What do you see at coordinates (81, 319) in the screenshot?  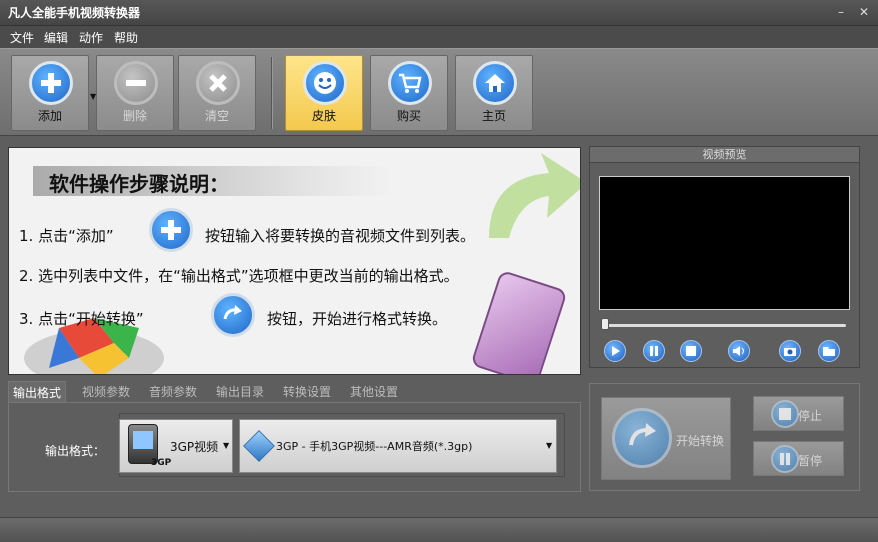 I see `step3-prefix: 3. 点击“开始转换”` at bounding box center [81, 319].